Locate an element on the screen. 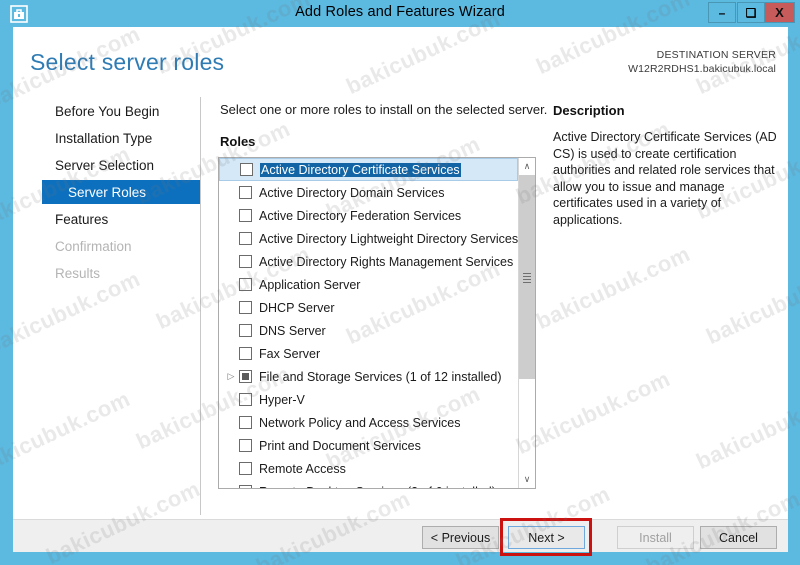  previous-button: < Previous is located at coordinates (460, 537).